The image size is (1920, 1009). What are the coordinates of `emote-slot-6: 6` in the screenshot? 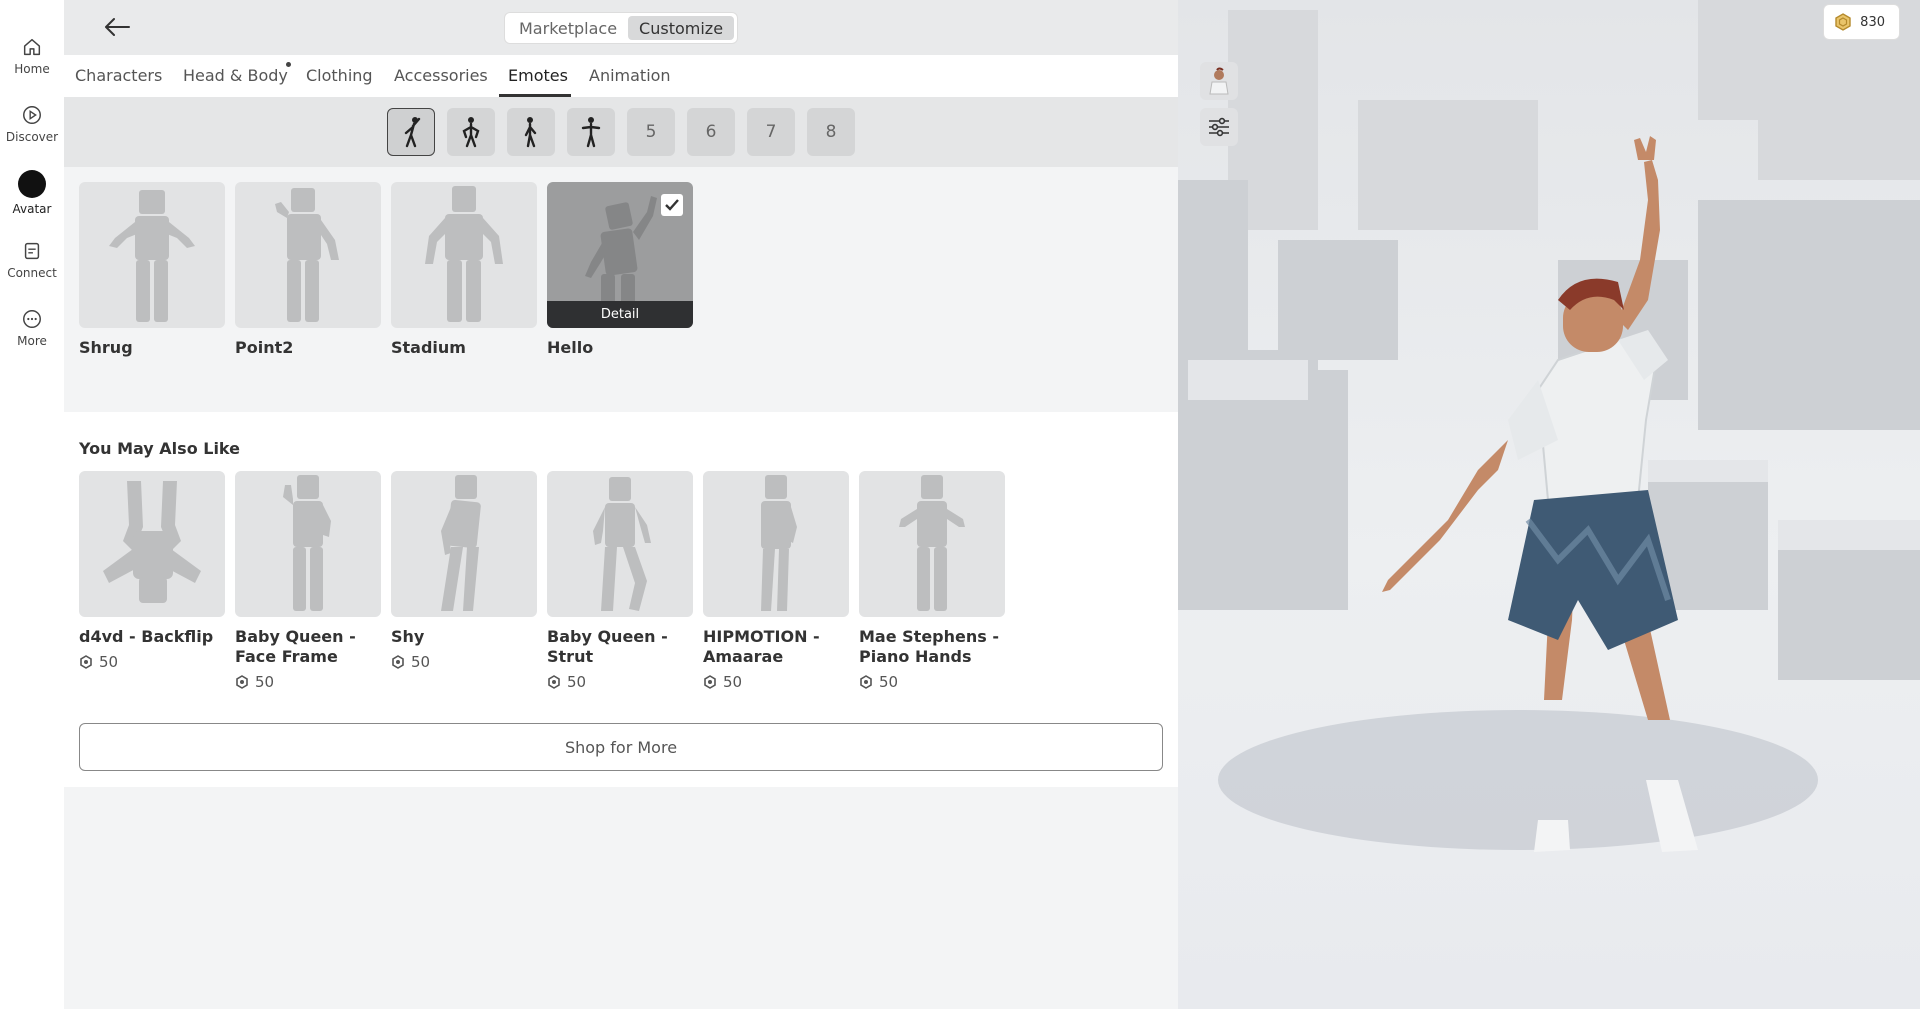 It's located at (711, 132).